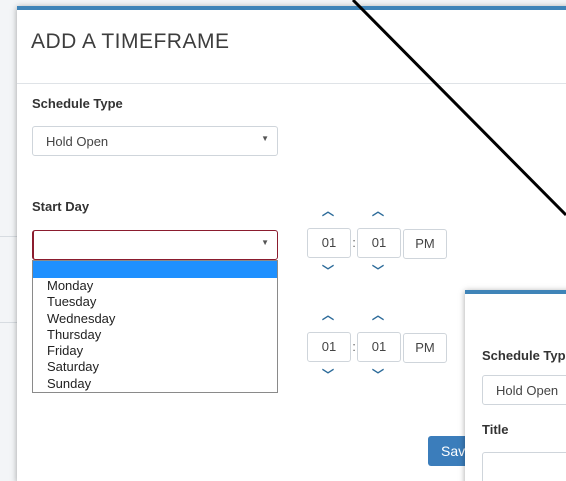  I want to click on second-schedule-type-select: Hold Open, so click(524, 390).